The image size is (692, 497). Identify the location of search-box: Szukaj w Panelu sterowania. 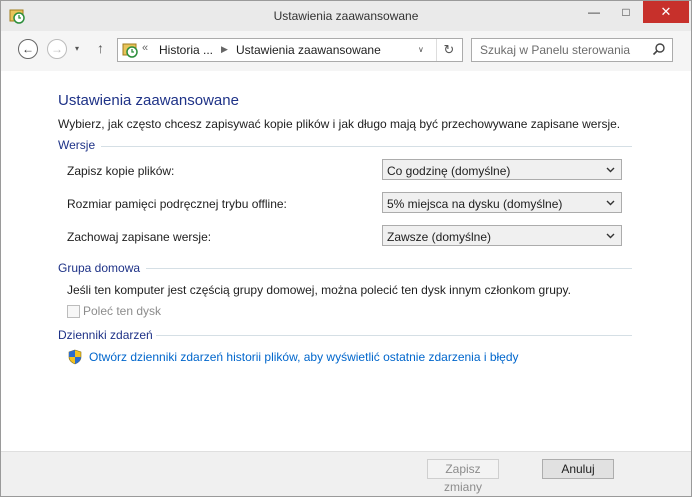
(572, 50).